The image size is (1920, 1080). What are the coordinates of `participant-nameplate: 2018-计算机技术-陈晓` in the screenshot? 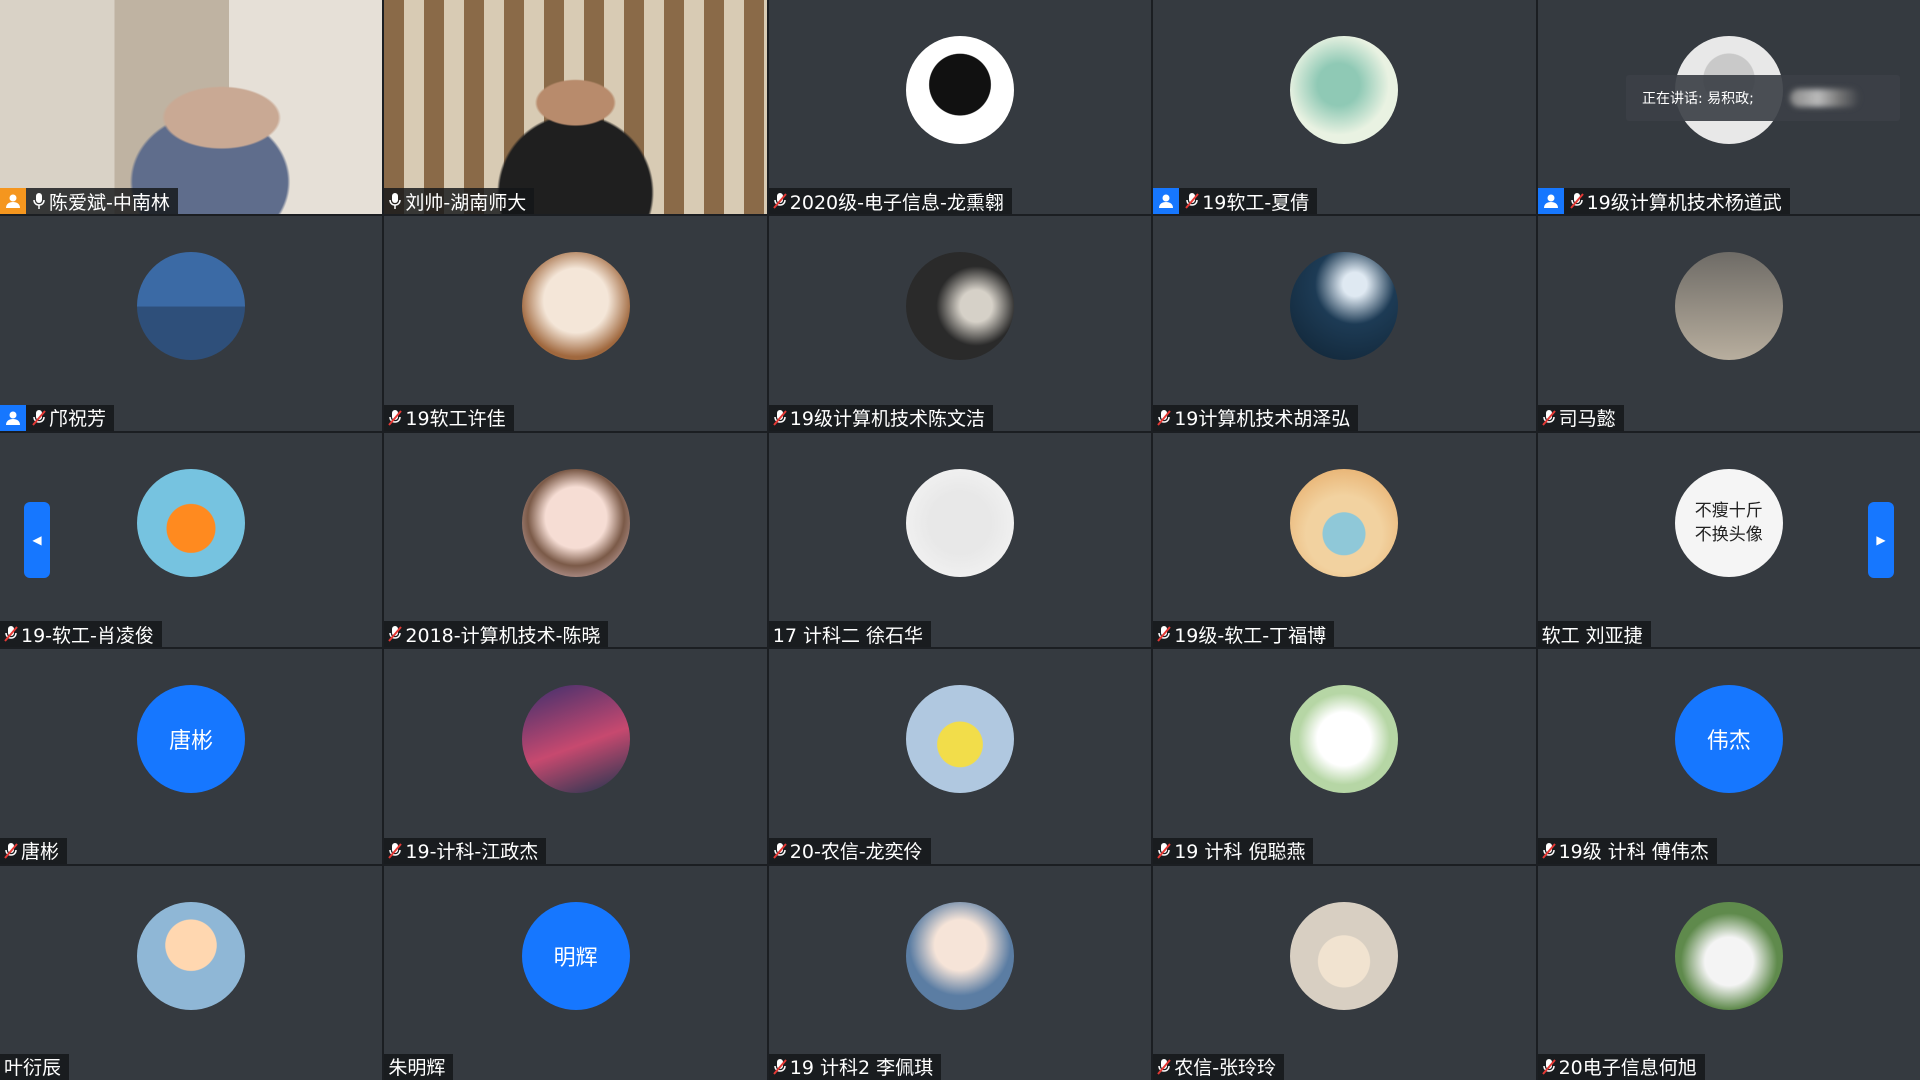 It's located at (496, 634).